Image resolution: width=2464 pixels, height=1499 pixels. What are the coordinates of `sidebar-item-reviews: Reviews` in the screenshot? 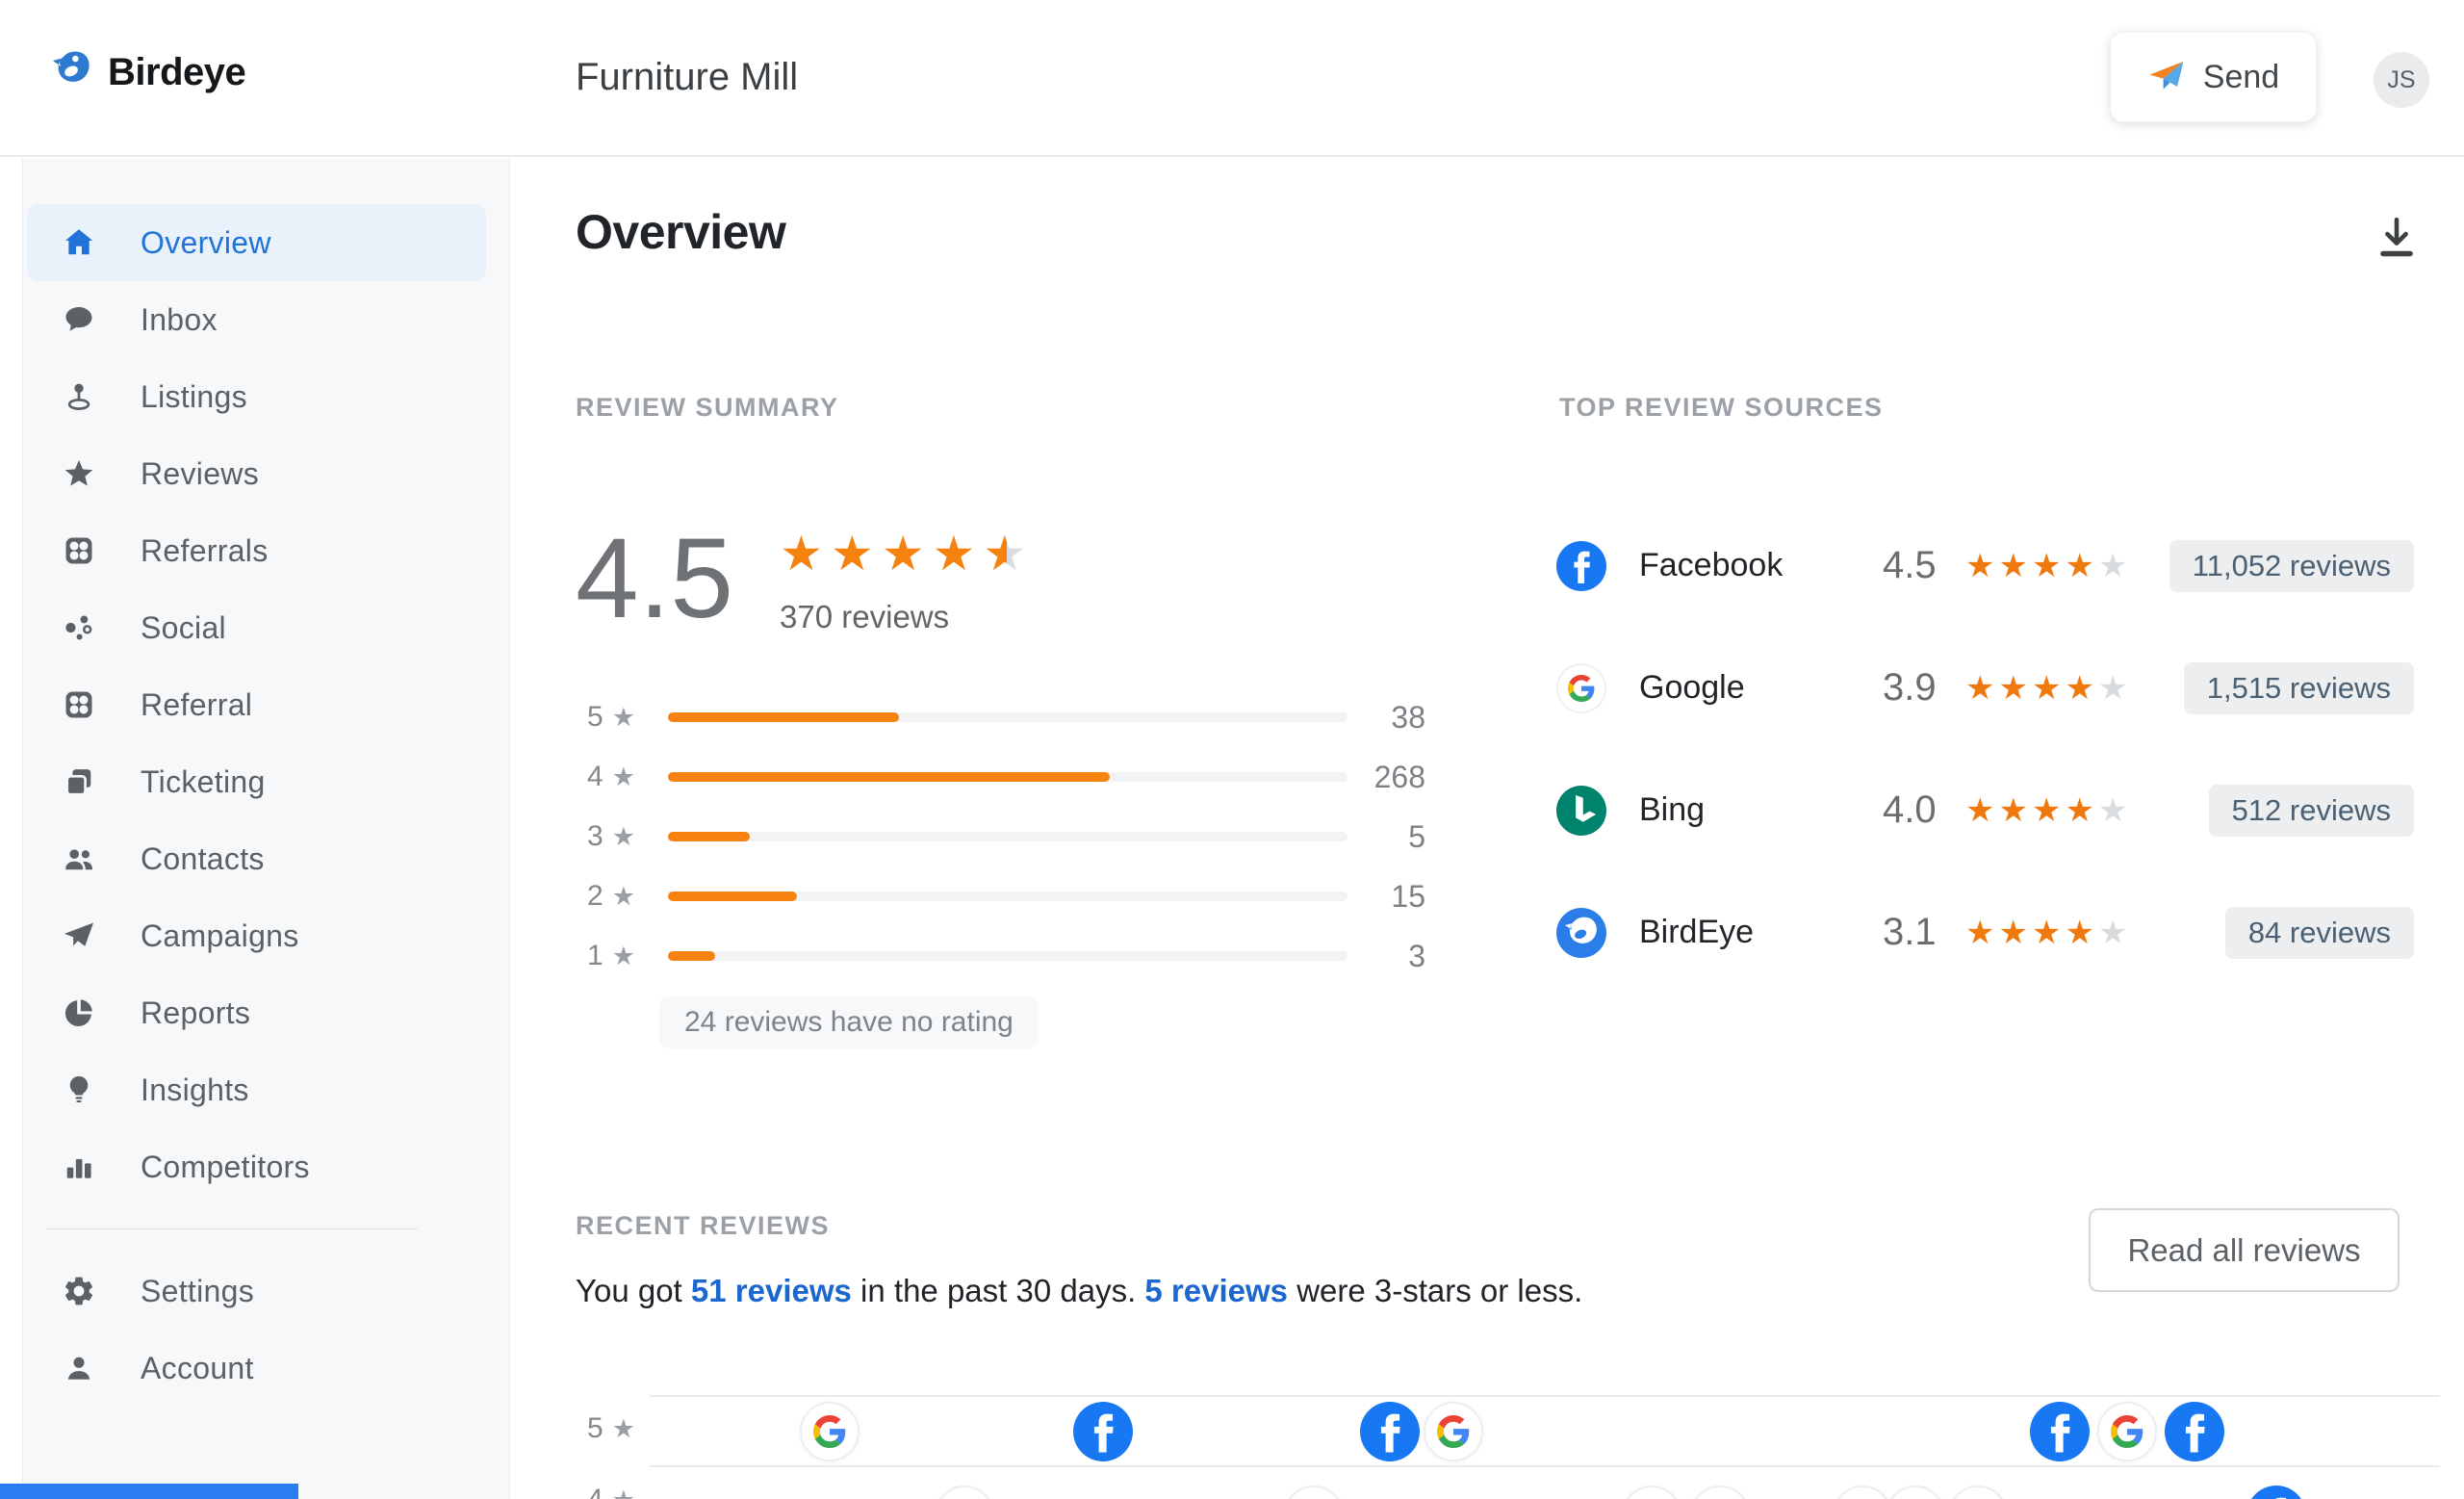 It's located at (254, 473).